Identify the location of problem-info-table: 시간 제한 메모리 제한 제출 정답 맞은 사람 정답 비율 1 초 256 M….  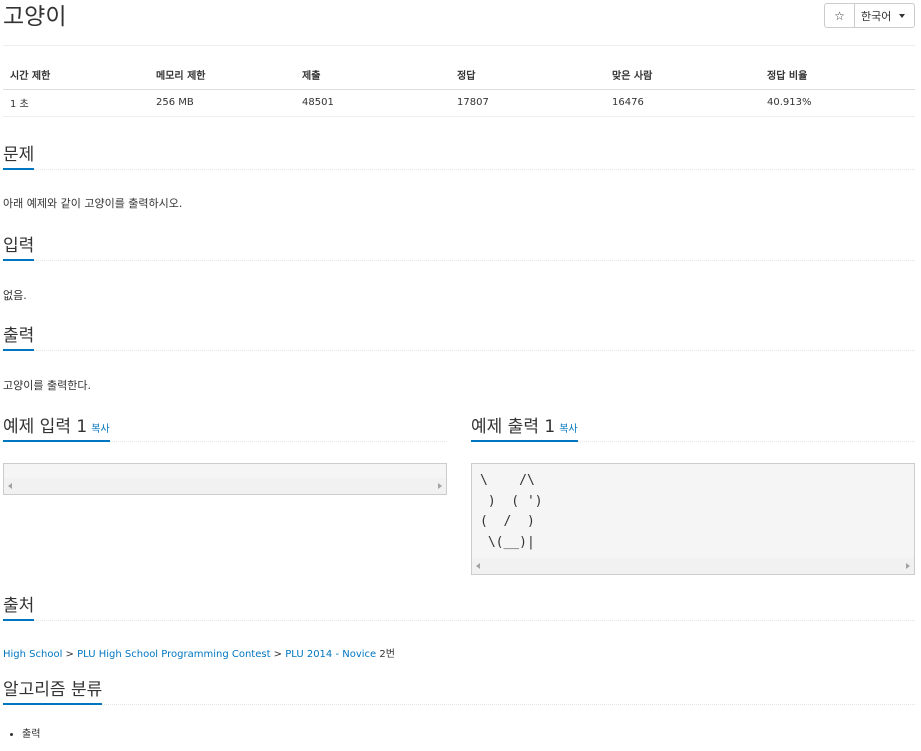
(459, 88).